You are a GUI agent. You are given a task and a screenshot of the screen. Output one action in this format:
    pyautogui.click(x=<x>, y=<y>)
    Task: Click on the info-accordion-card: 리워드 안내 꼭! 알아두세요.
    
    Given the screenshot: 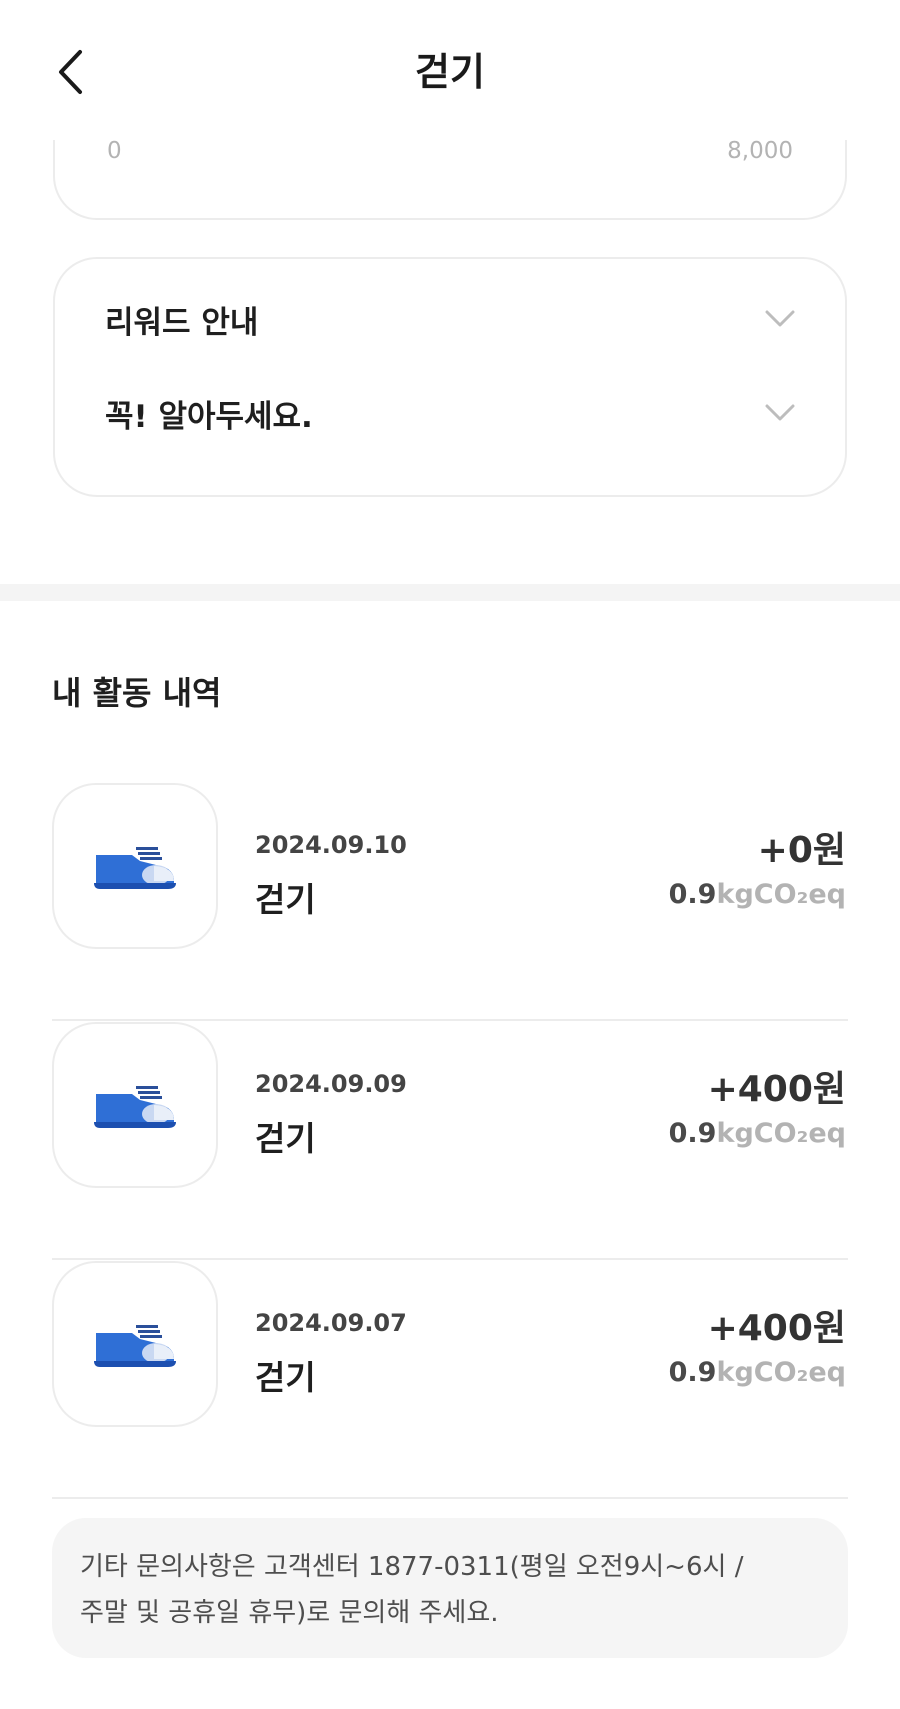 What is the action you would take?
    pyautogui.click(x=450, y=377)
    